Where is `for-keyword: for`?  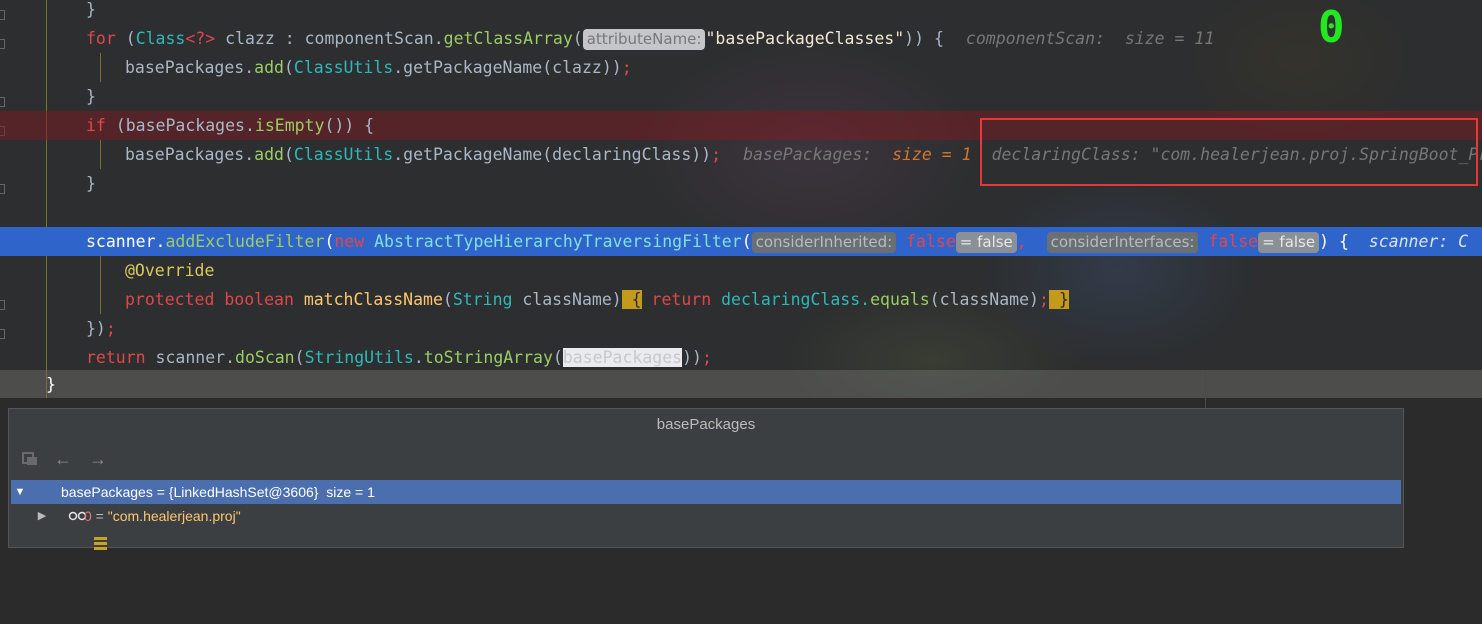
for-keyword: for is located at coordinates (101, 38).